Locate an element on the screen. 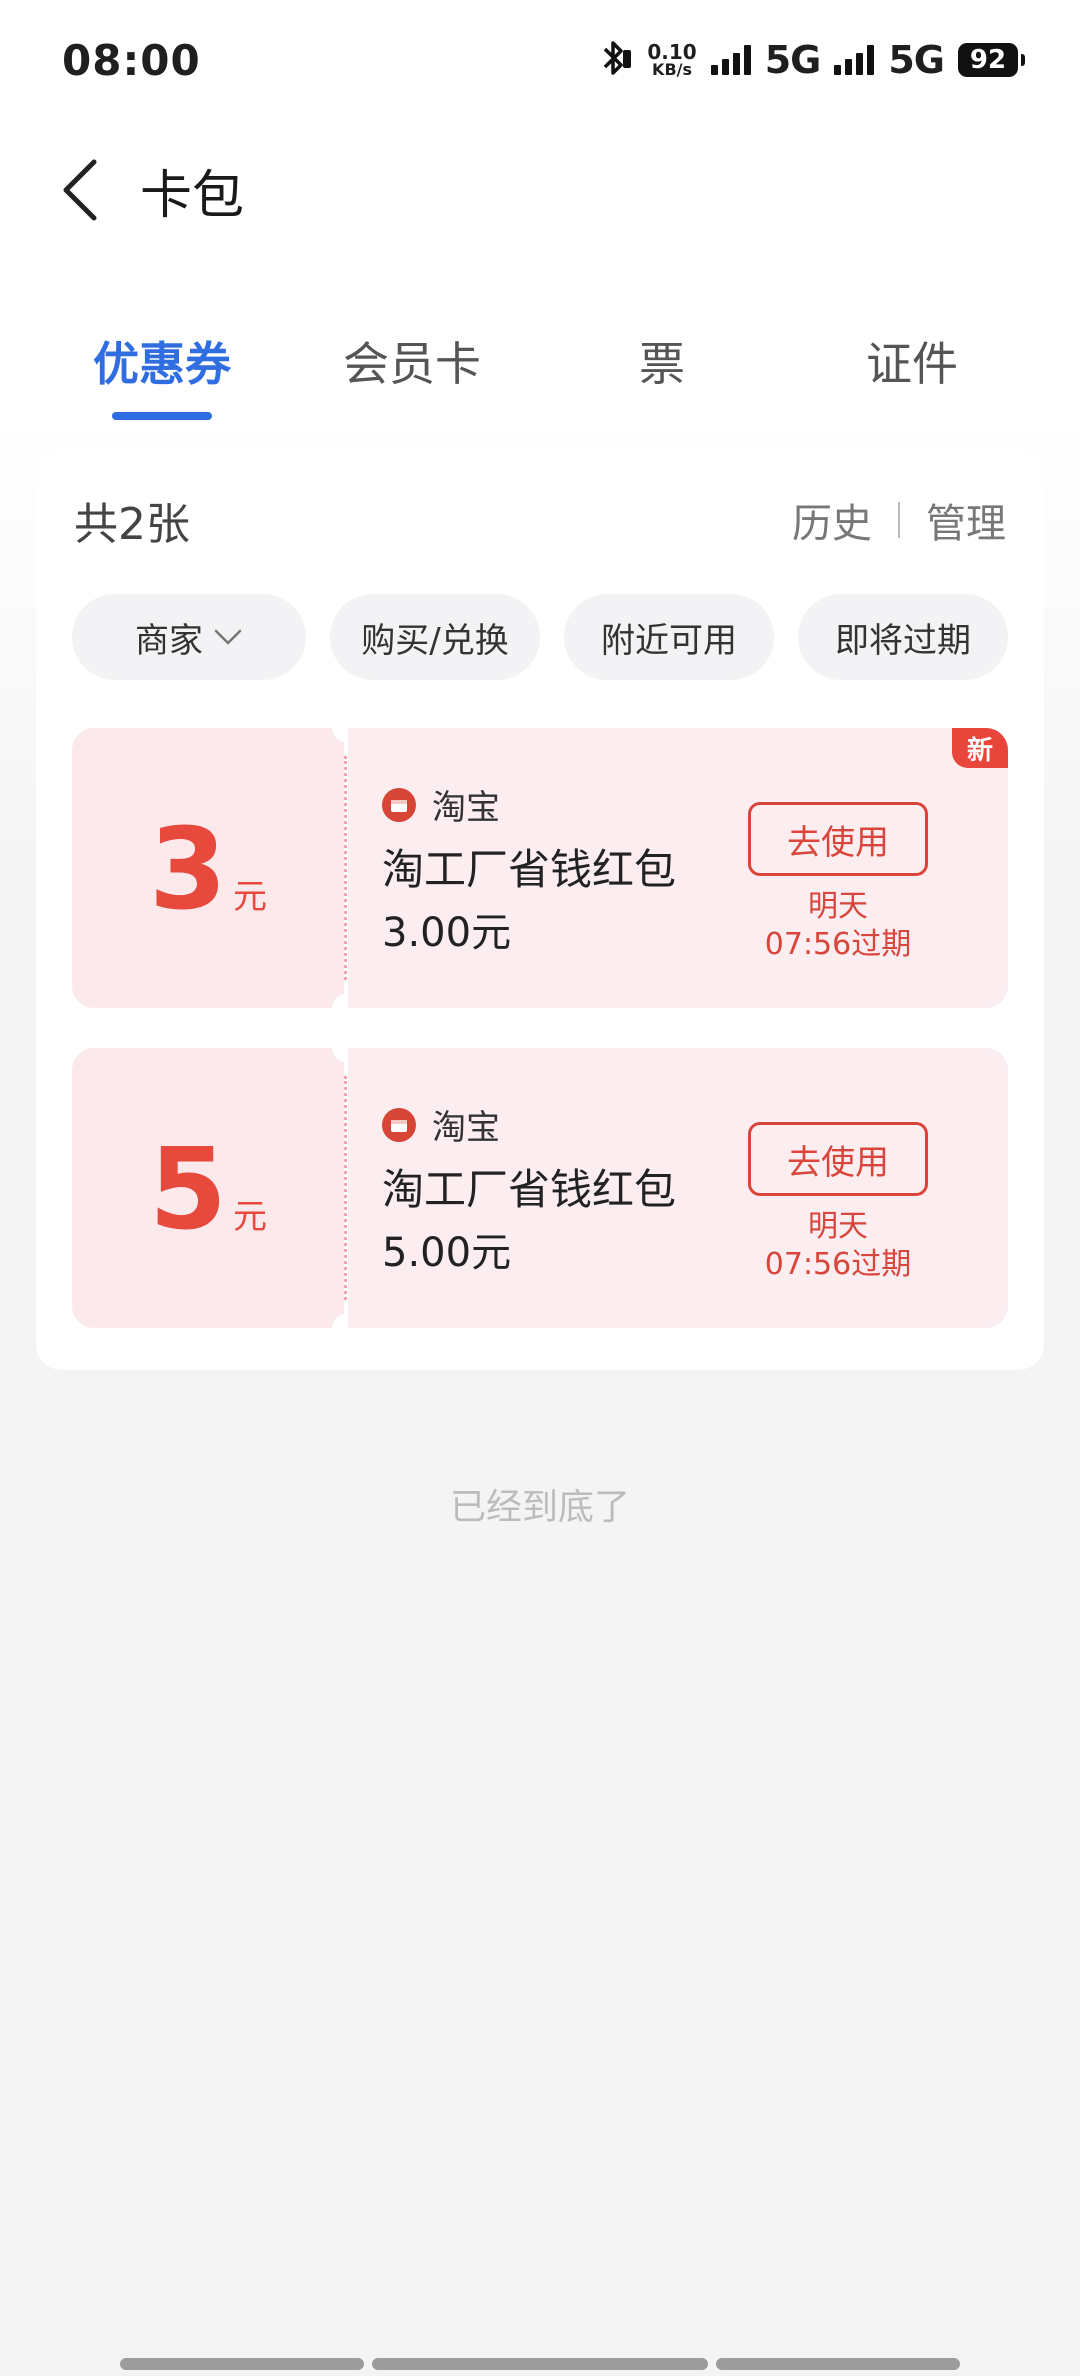 The width and height of the screenshot is (1080, 2376). summary-row: 共2张 历史 管理 is located at coordinates (540, 520).